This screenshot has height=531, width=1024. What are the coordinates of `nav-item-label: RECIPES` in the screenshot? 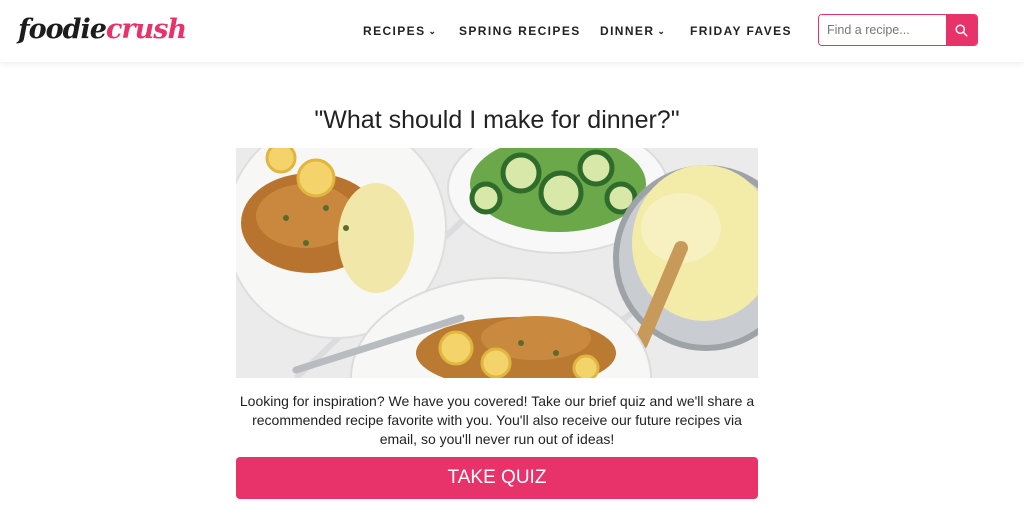 It's located at (394, 31).